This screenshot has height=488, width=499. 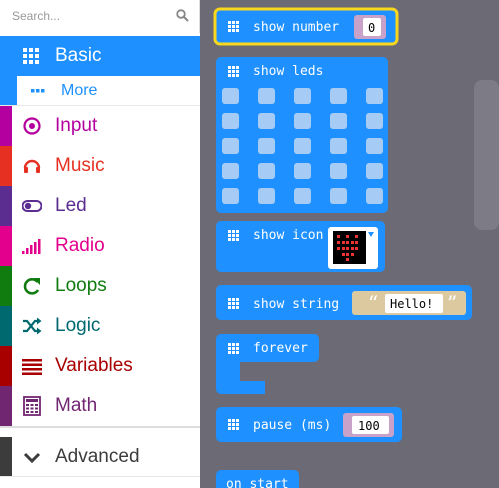 What do you see at coordinates (288, 235) in the screenshot?
I see `block-label: show icon` at bounding box center [288, 235].